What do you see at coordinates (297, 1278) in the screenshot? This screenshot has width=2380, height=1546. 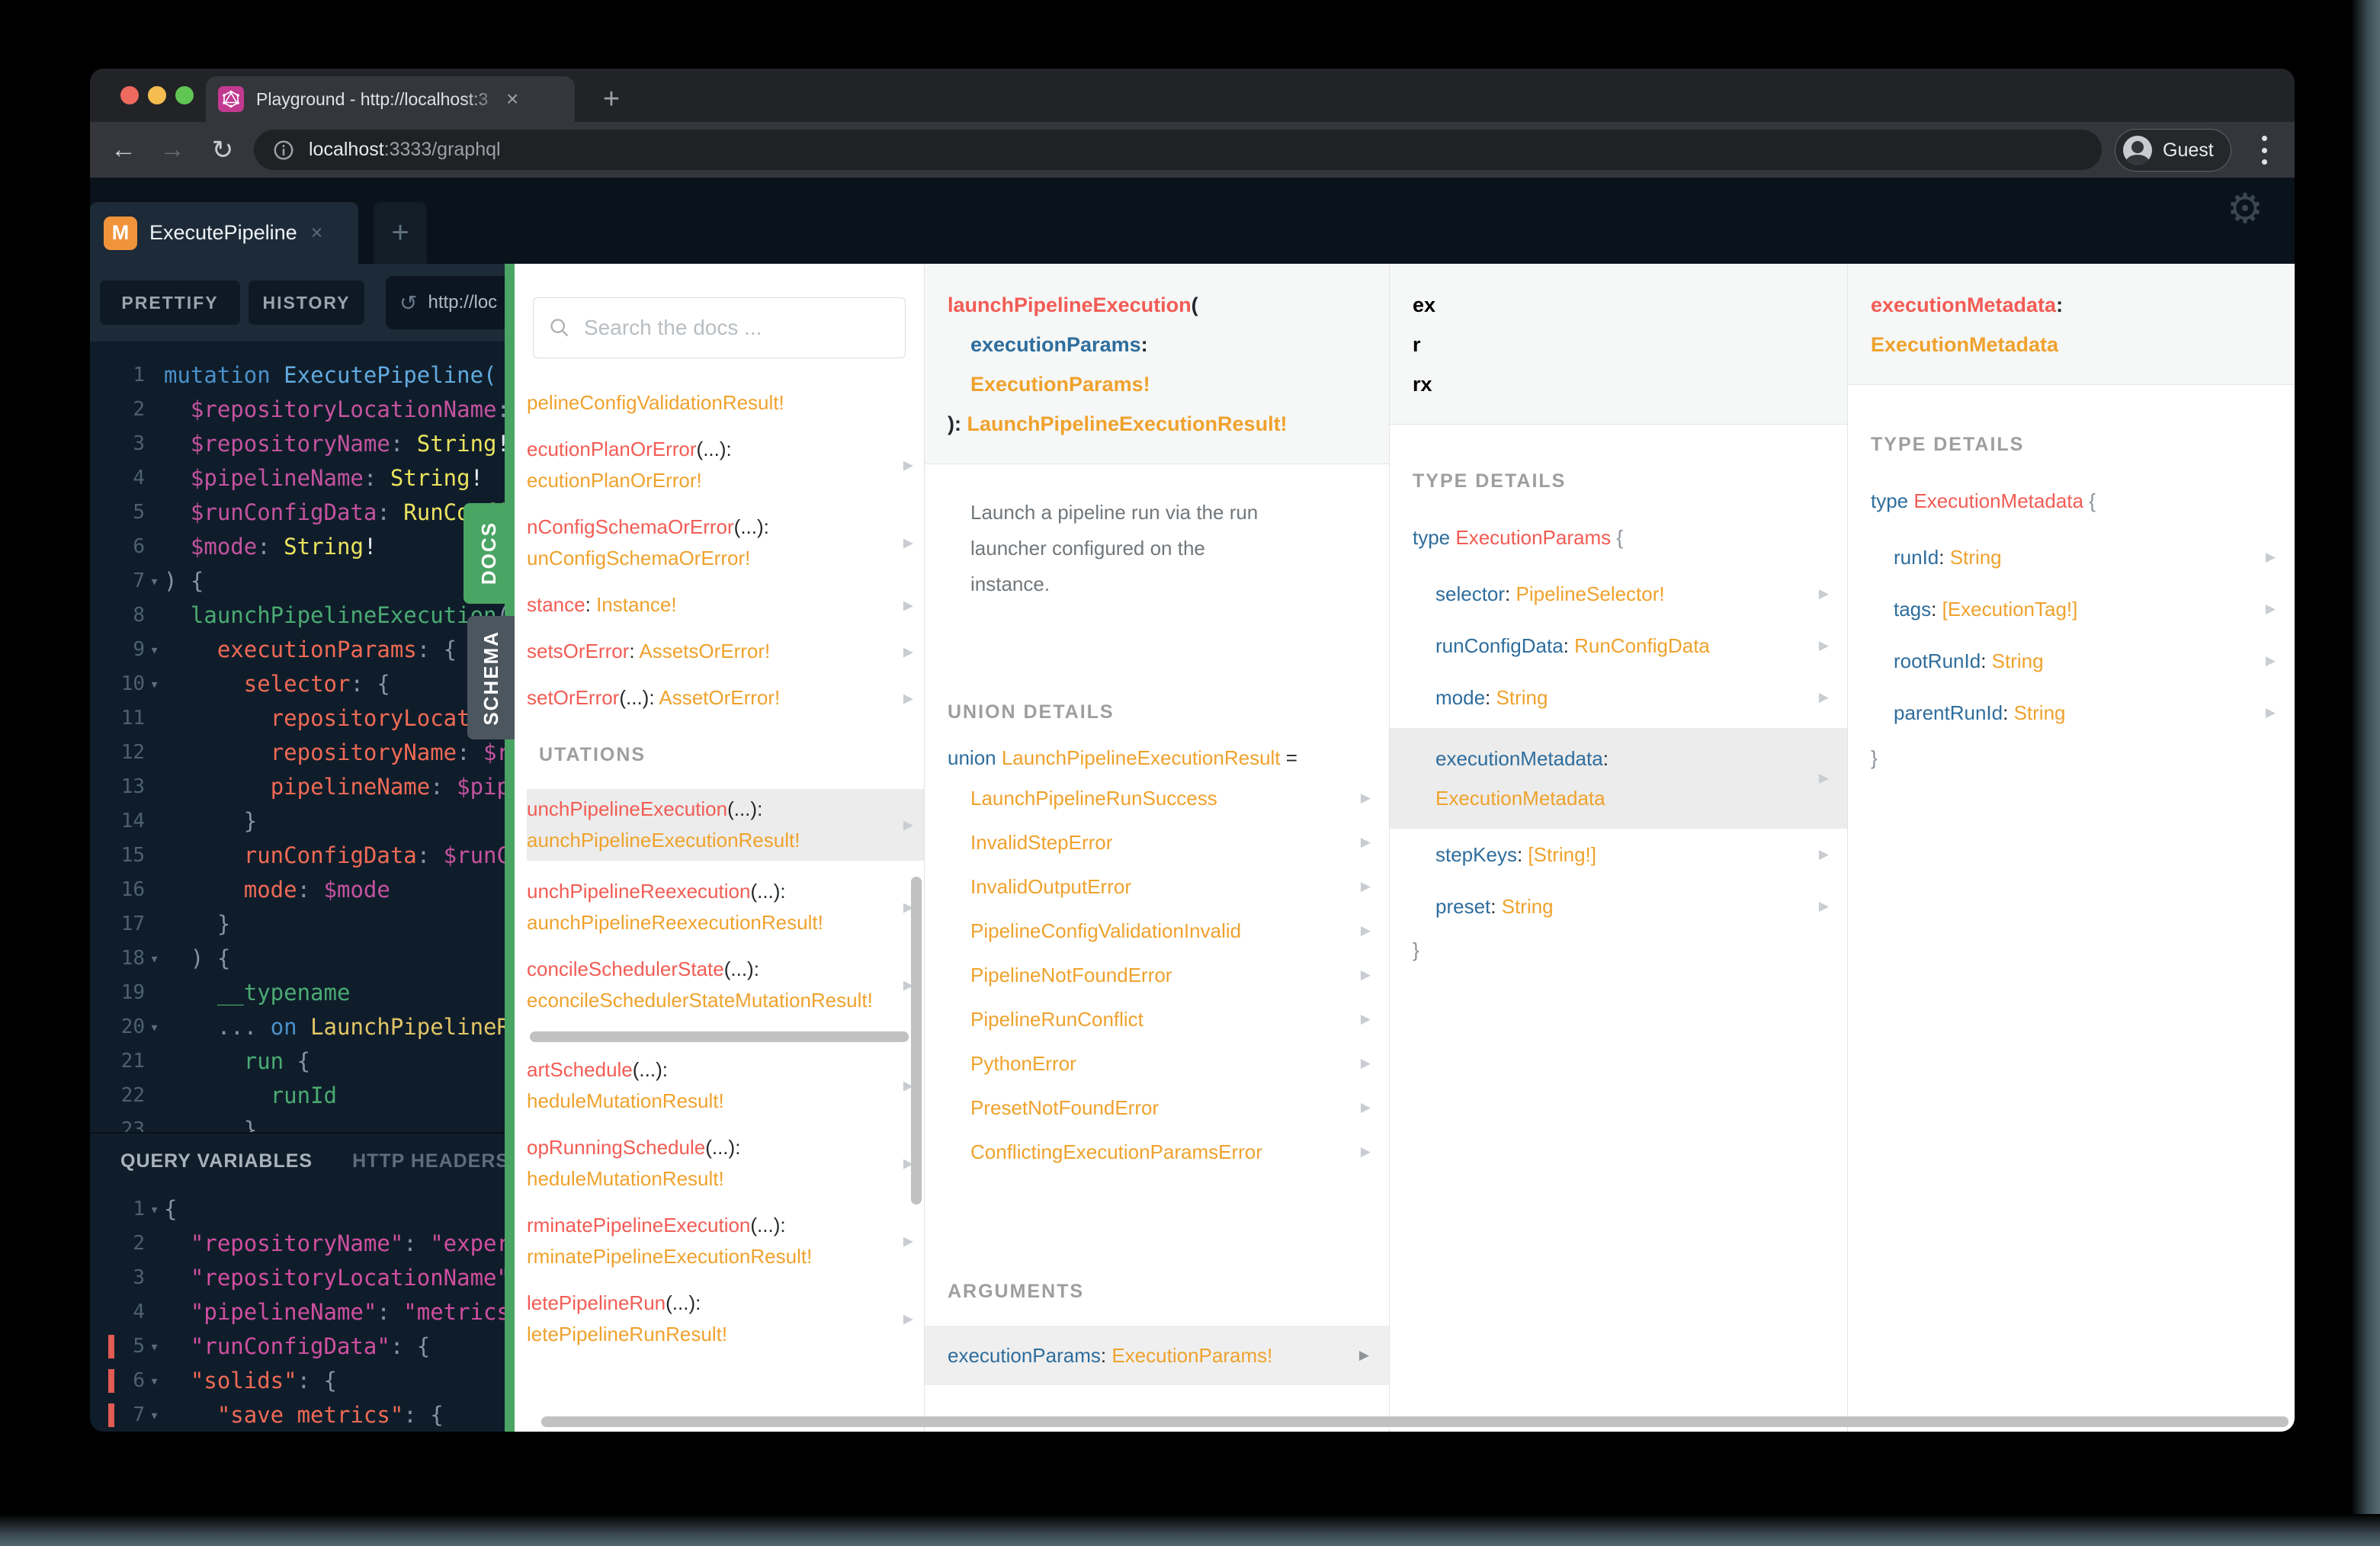 I see `code-line: 3 "repositoryLocationName"` at bounding box center [297, 1278].